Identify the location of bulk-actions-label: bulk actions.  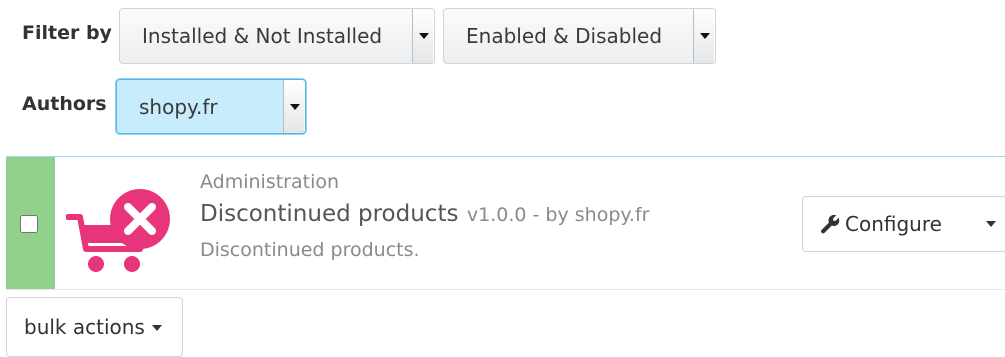
(84, 327).